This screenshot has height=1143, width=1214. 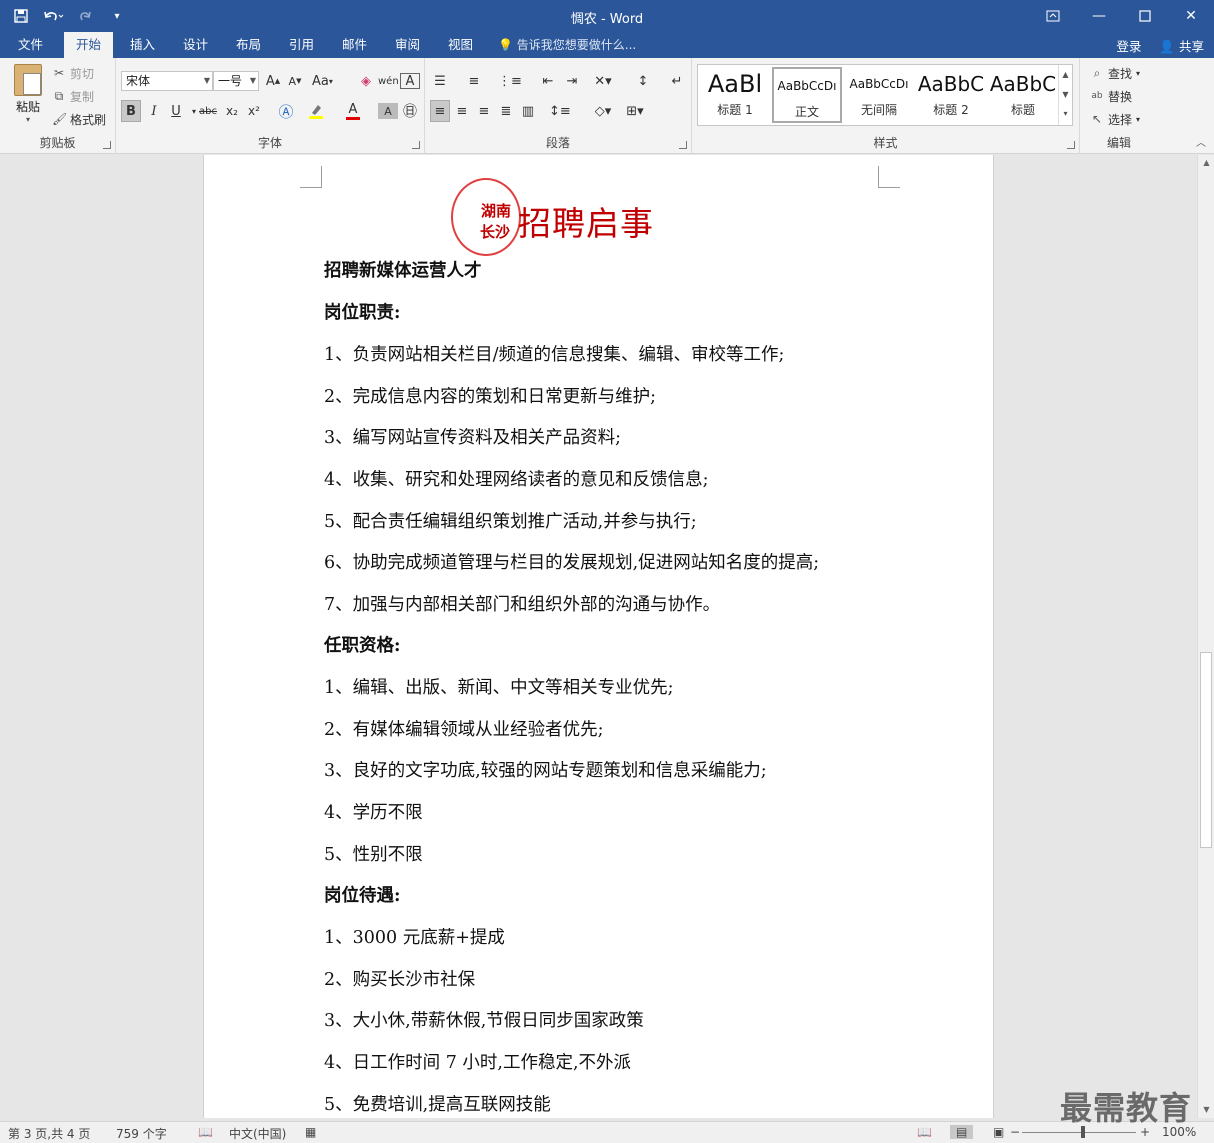 What do you see at coordinates (1206, 1110) in the screenshot?
I see `scroll-down-icon: ▼` at bounding box center [1206, 1110].